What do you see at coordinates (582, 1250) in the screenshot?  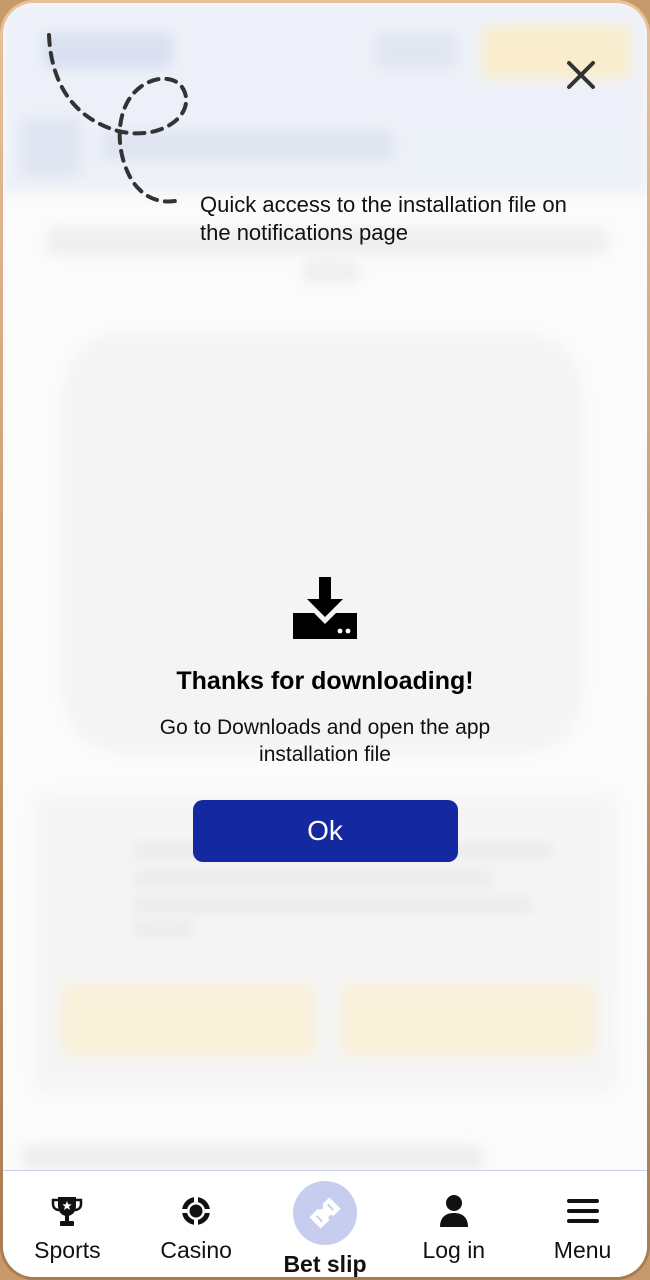 I see `nav-label: Menu` at bounding box center [582, 1250].